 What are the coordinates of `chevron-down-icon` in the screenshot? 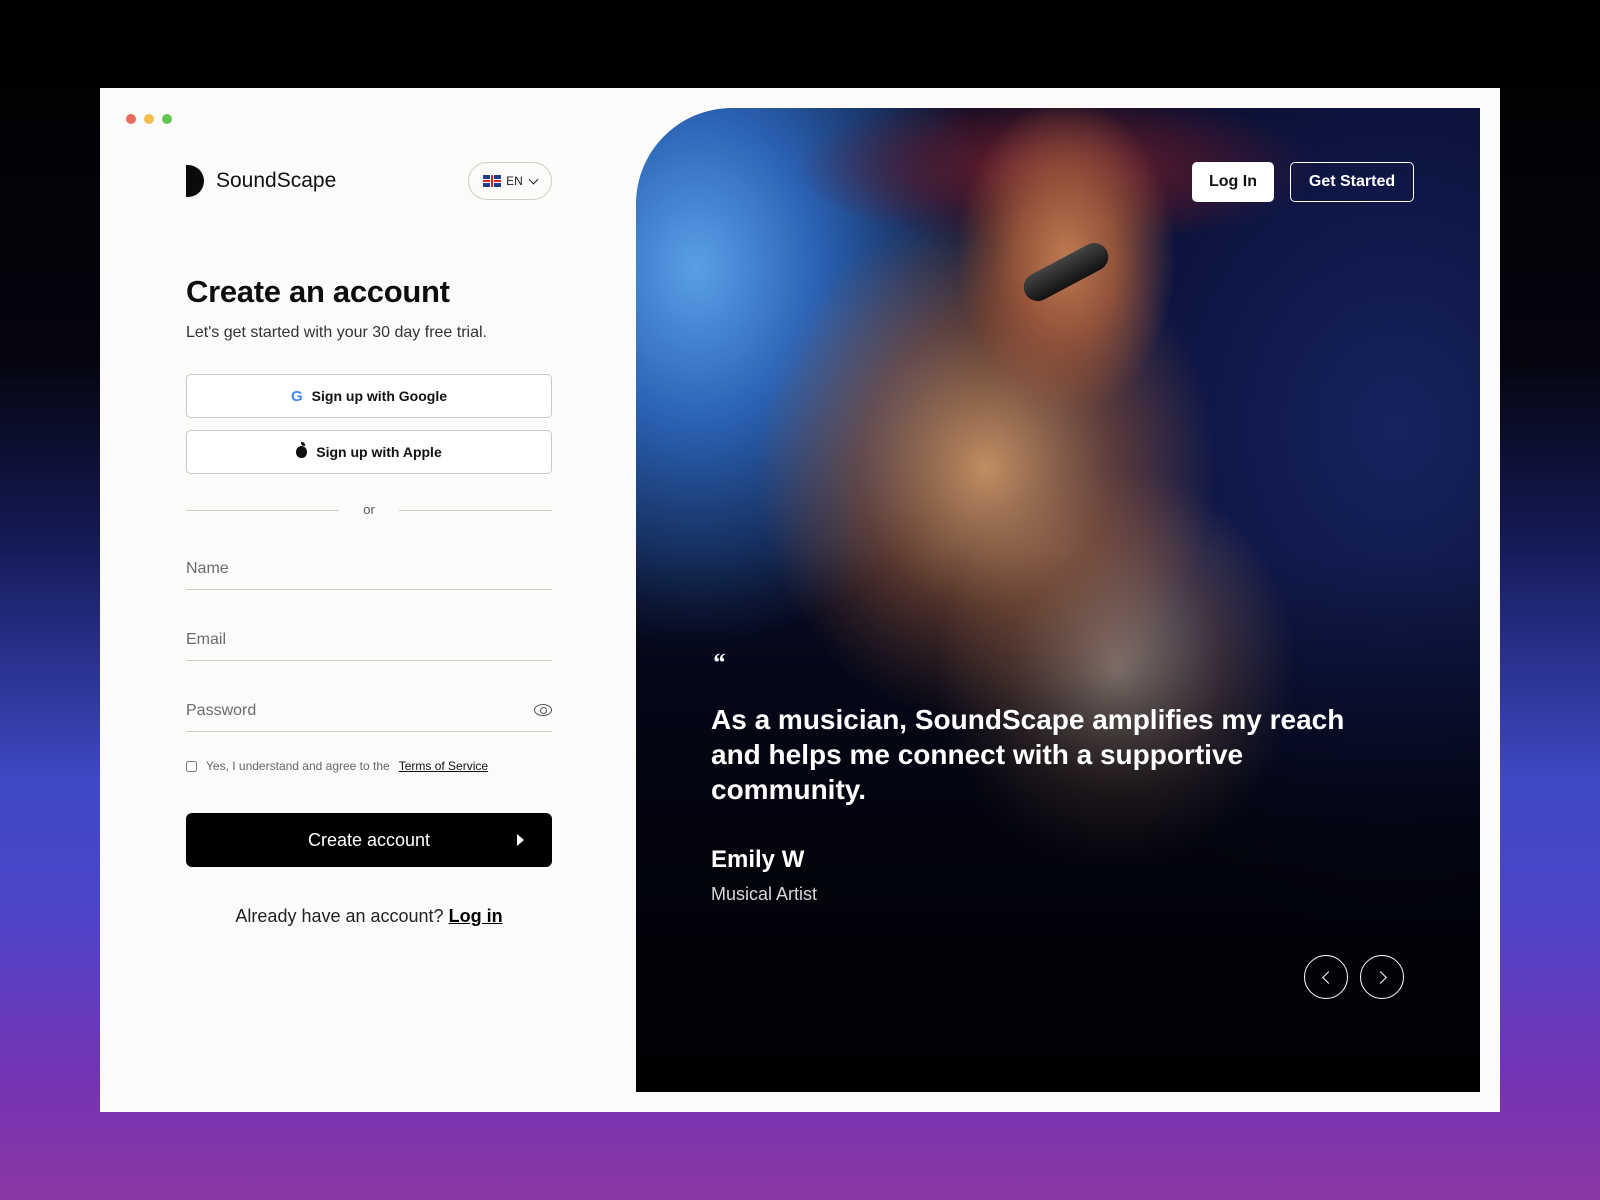 It's located at (533, 179).